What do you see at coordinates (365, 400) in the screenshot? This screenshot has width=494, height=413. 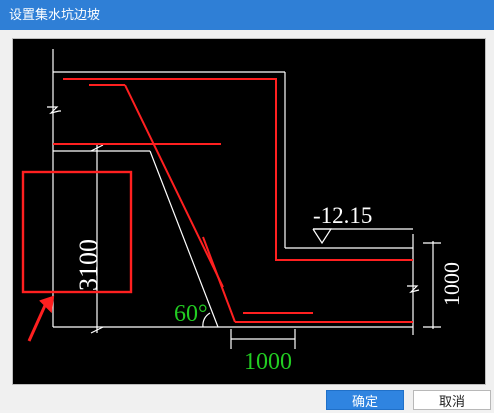 I see `confirm-button: 确定` at bounding box center [365, 400].